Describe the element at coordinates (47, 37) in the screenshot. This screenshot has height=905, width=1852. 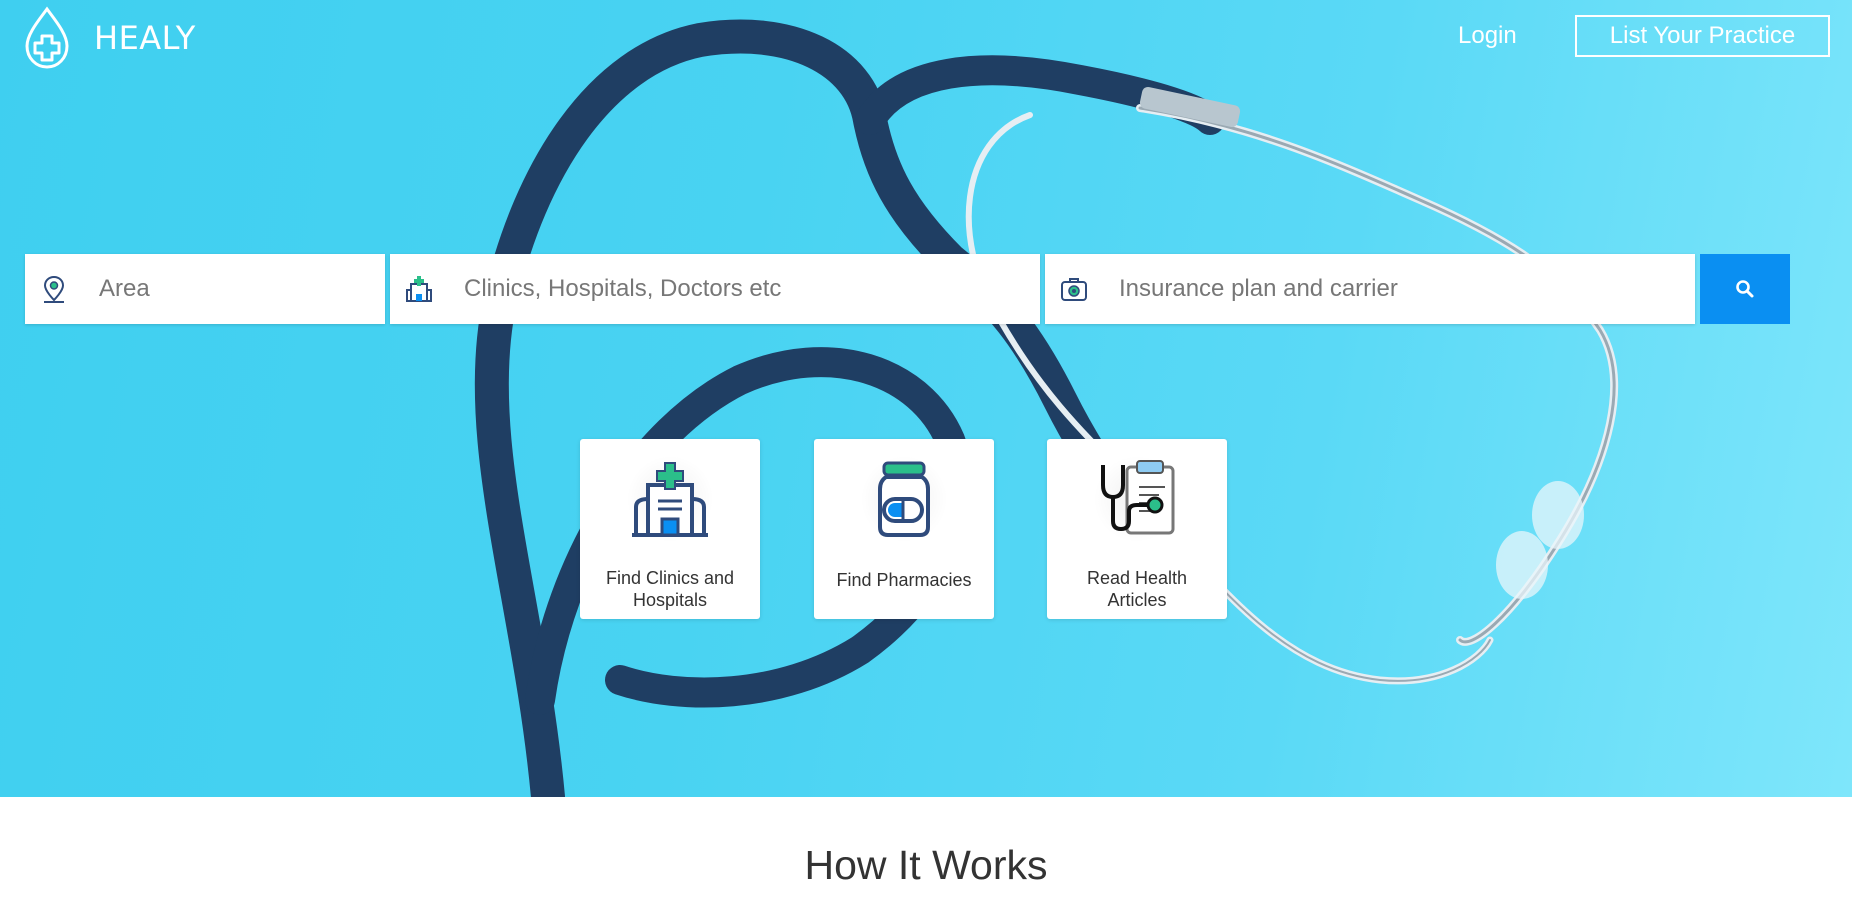
I see `drop-plus-icon` at that location.